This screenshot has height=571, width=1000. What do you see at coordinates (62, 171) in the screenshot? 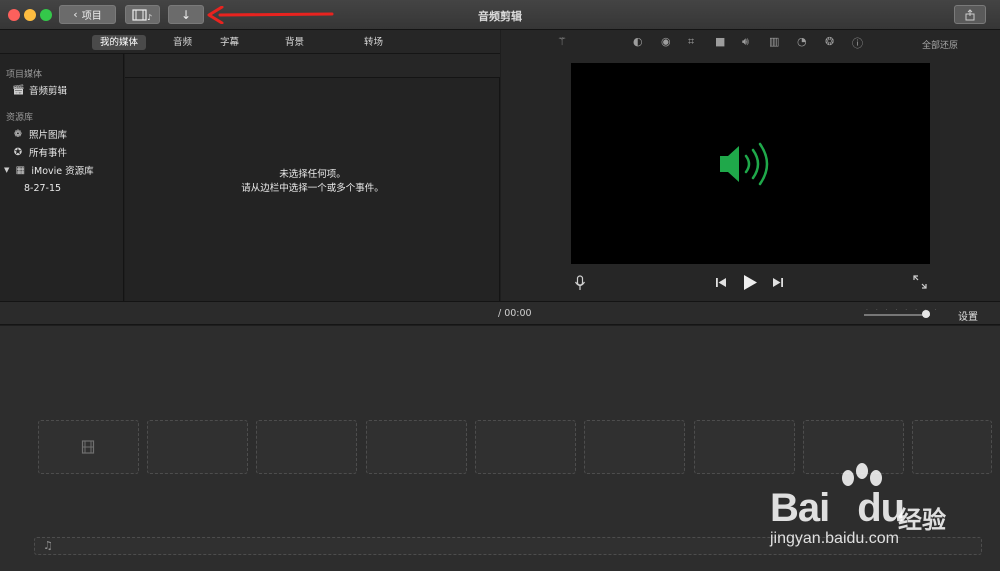
I see `sidebar-item-label: iMovie 资源库` at bounding box center [62, 171].